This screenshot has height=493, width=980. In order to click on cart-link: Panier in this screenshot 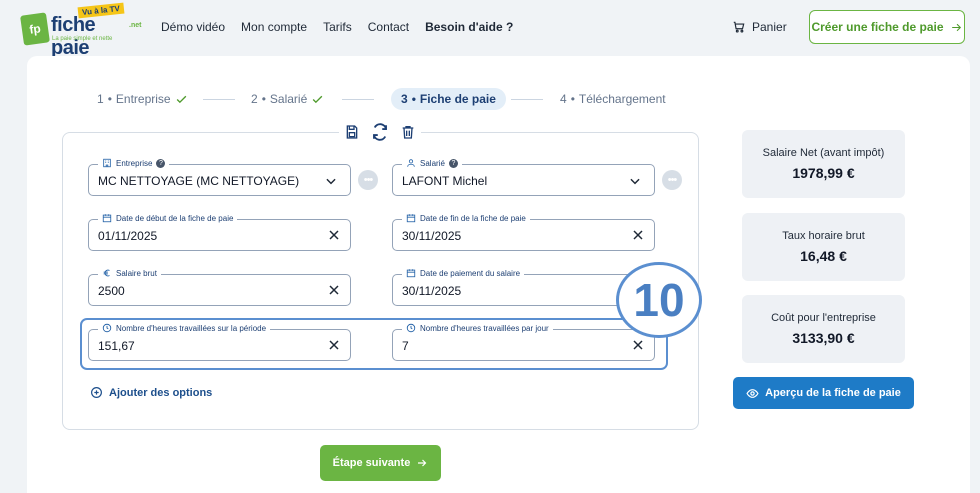, I will do `click(759, 27)`.